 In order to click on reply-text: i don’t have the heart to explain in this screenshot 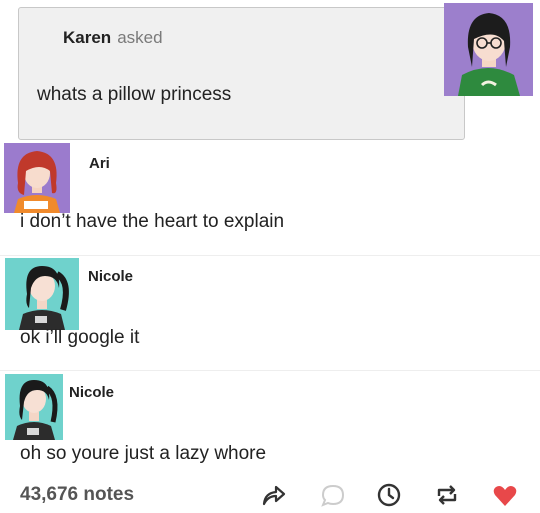, I will do `click(152, 221)`.